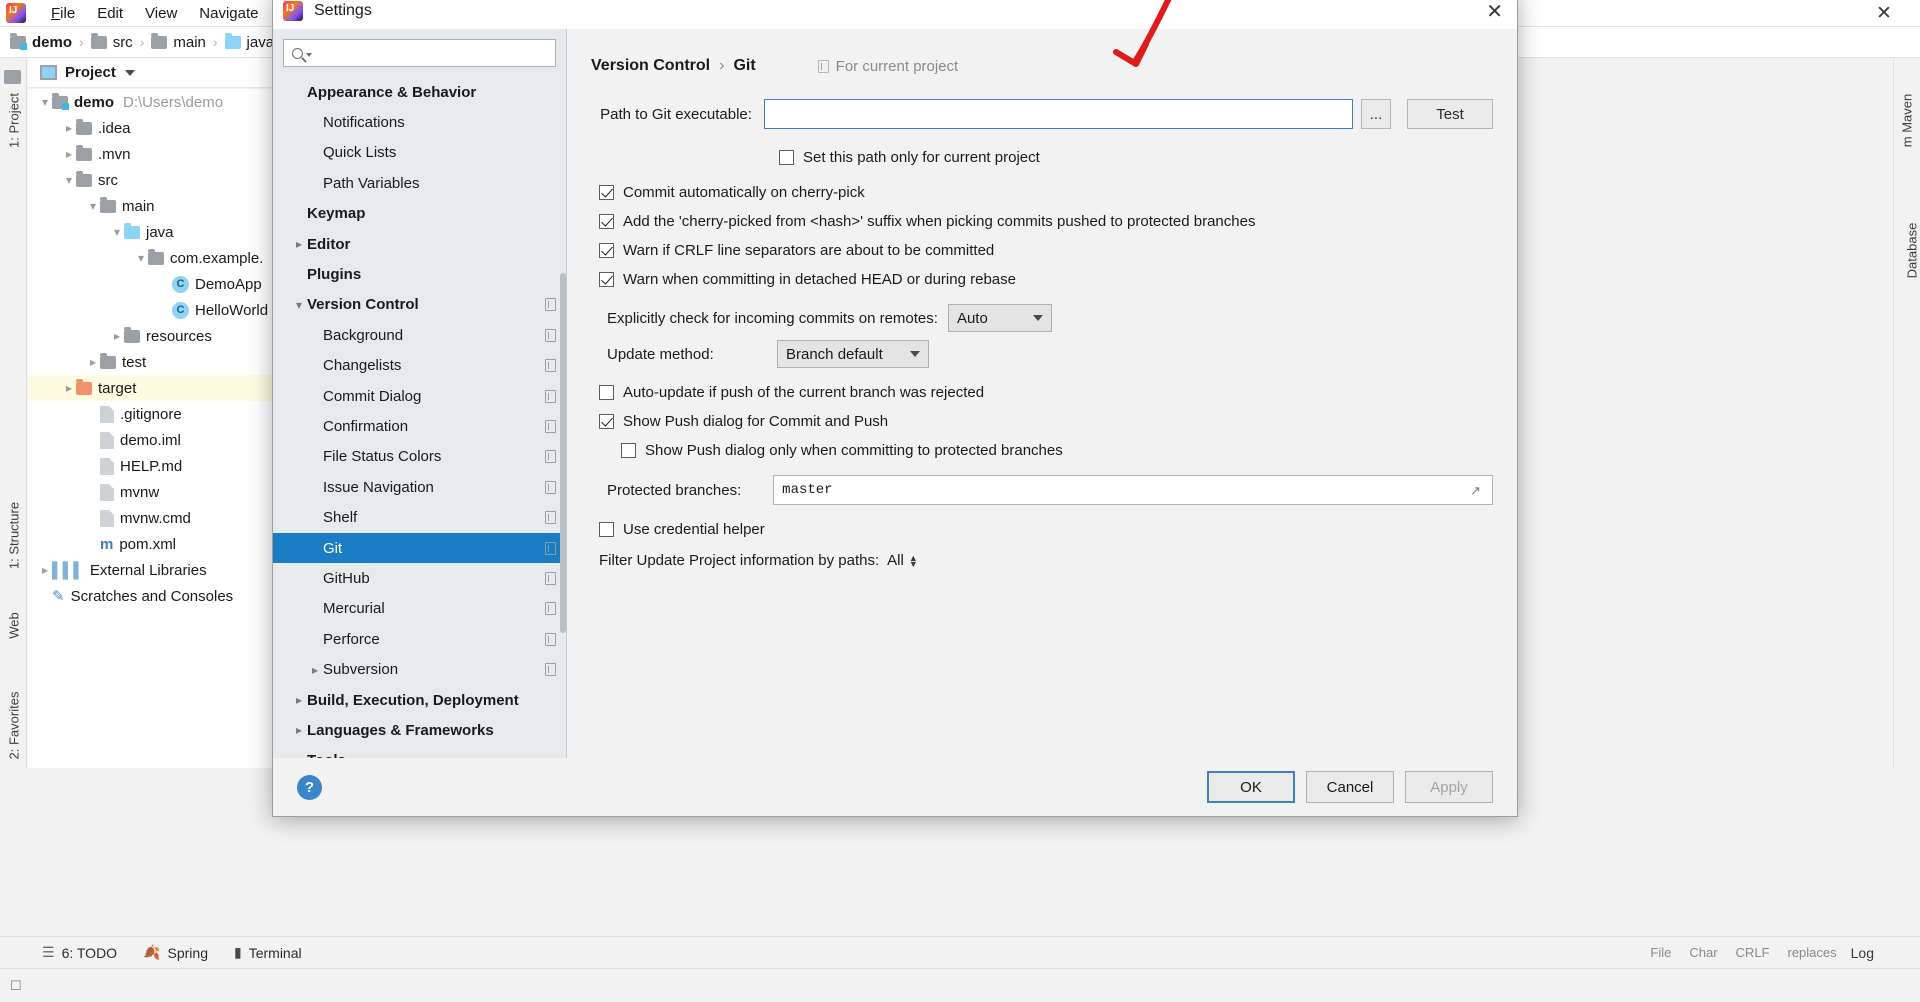 Image resolution: width=1920 pixels, height=1002 pixels. I want to click on settings-category-quick-lists: Quick Lists, so click(419, 153).